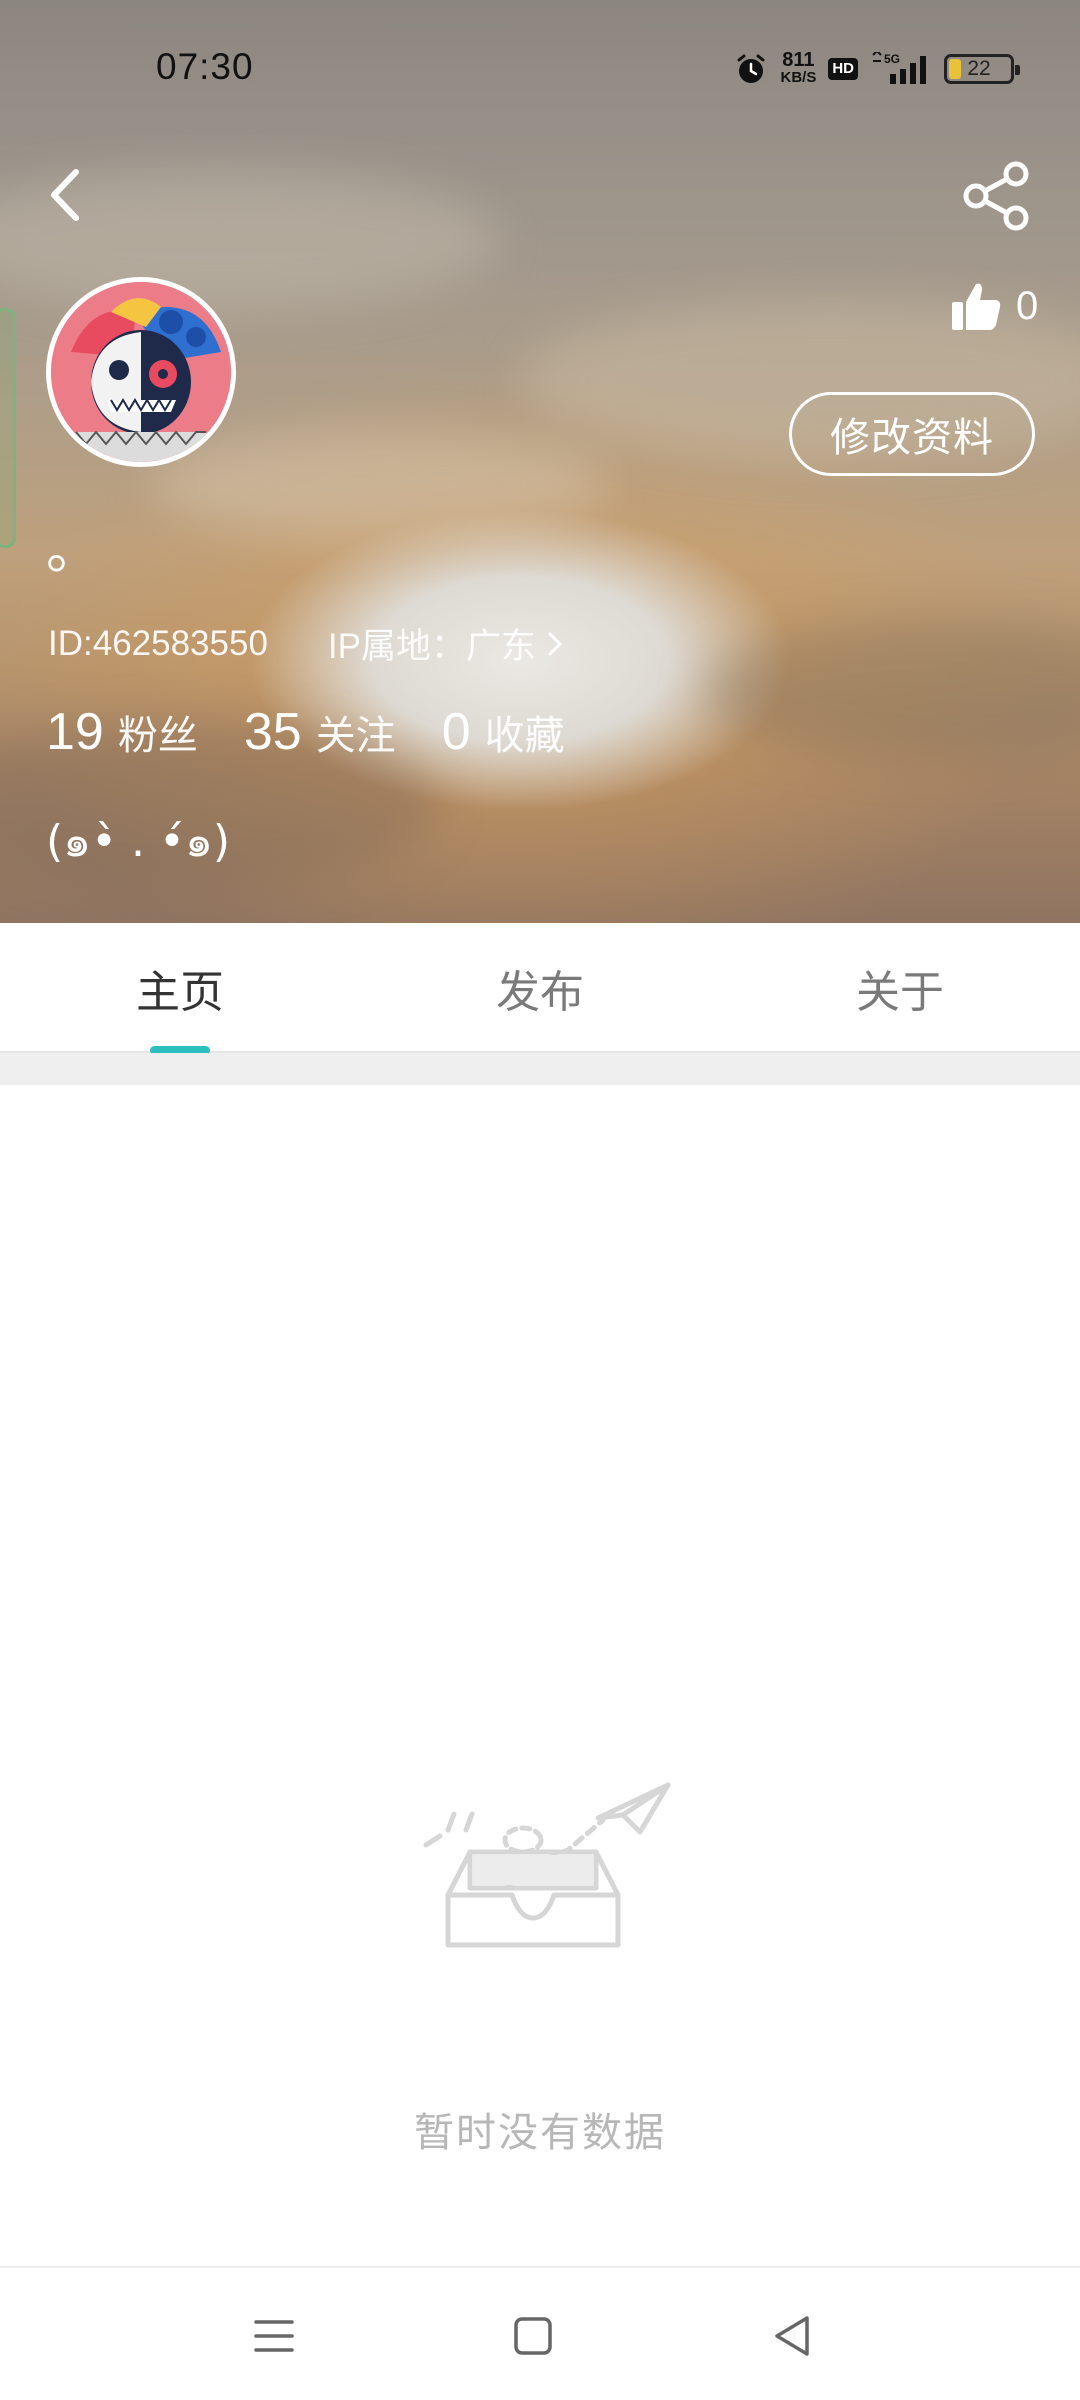 The image size is (1080, 2400). I want to click on nickname: 。, so click(73, 549).